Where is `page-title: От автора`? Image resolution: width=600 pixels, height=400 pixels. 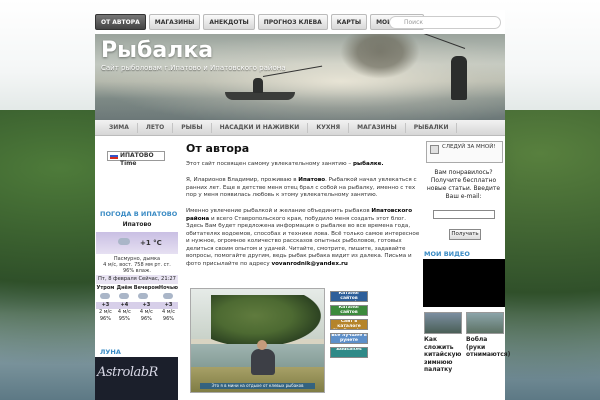 page-title: От автора is located at coordinates (218, 148).